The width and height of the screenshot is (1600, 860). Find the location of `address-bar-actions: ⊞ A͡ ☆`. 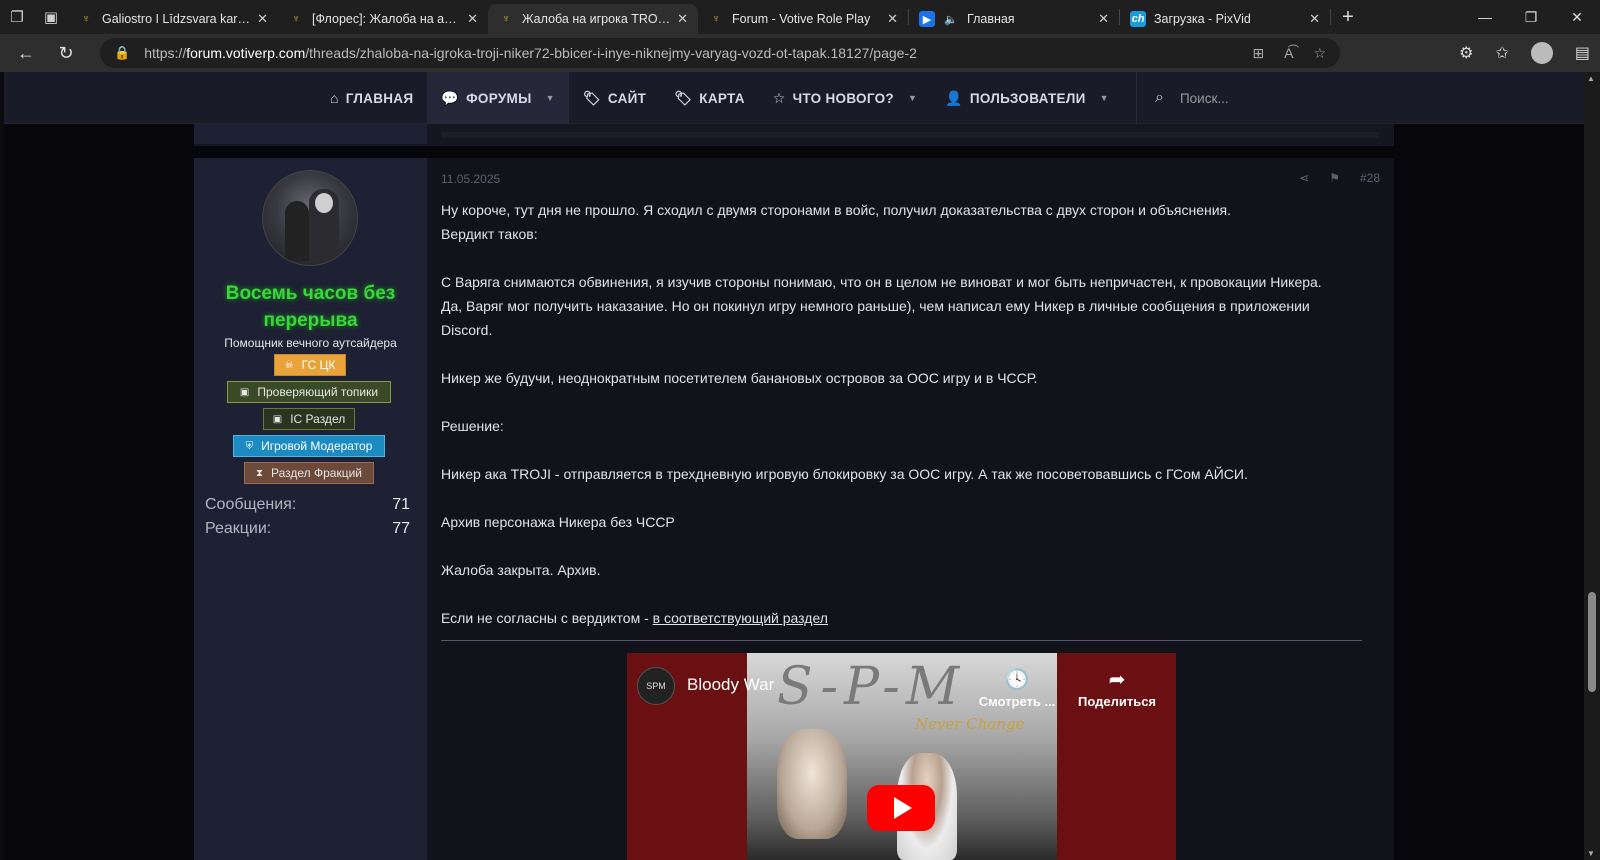

address-bar-actions: ⊞ A͡ ☆ is located at coordinates (1289, 53).